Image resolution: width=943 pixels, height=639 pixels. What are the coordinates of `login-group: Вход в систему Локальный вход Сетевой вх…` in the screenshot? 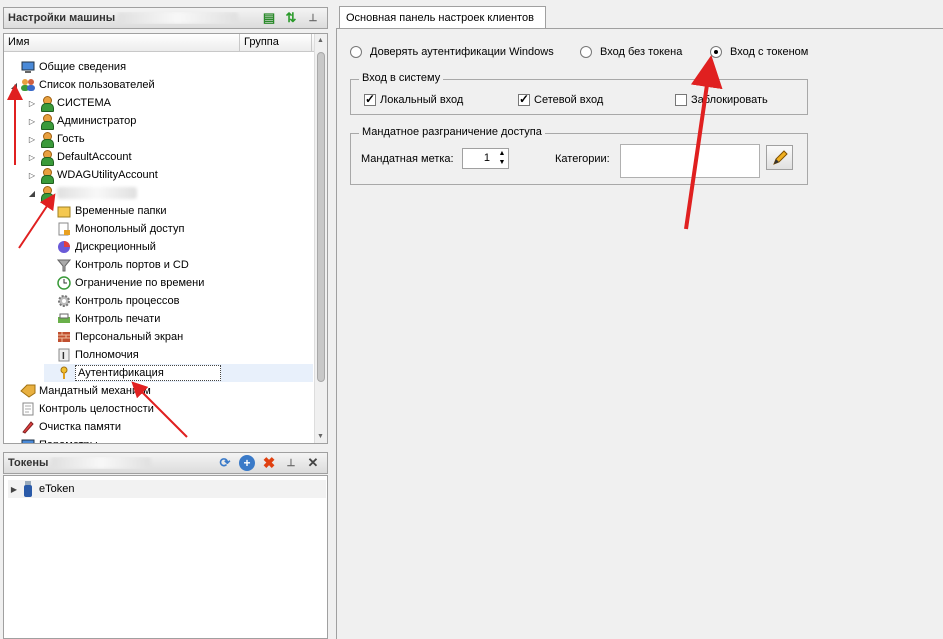 It's located at (579, 93).